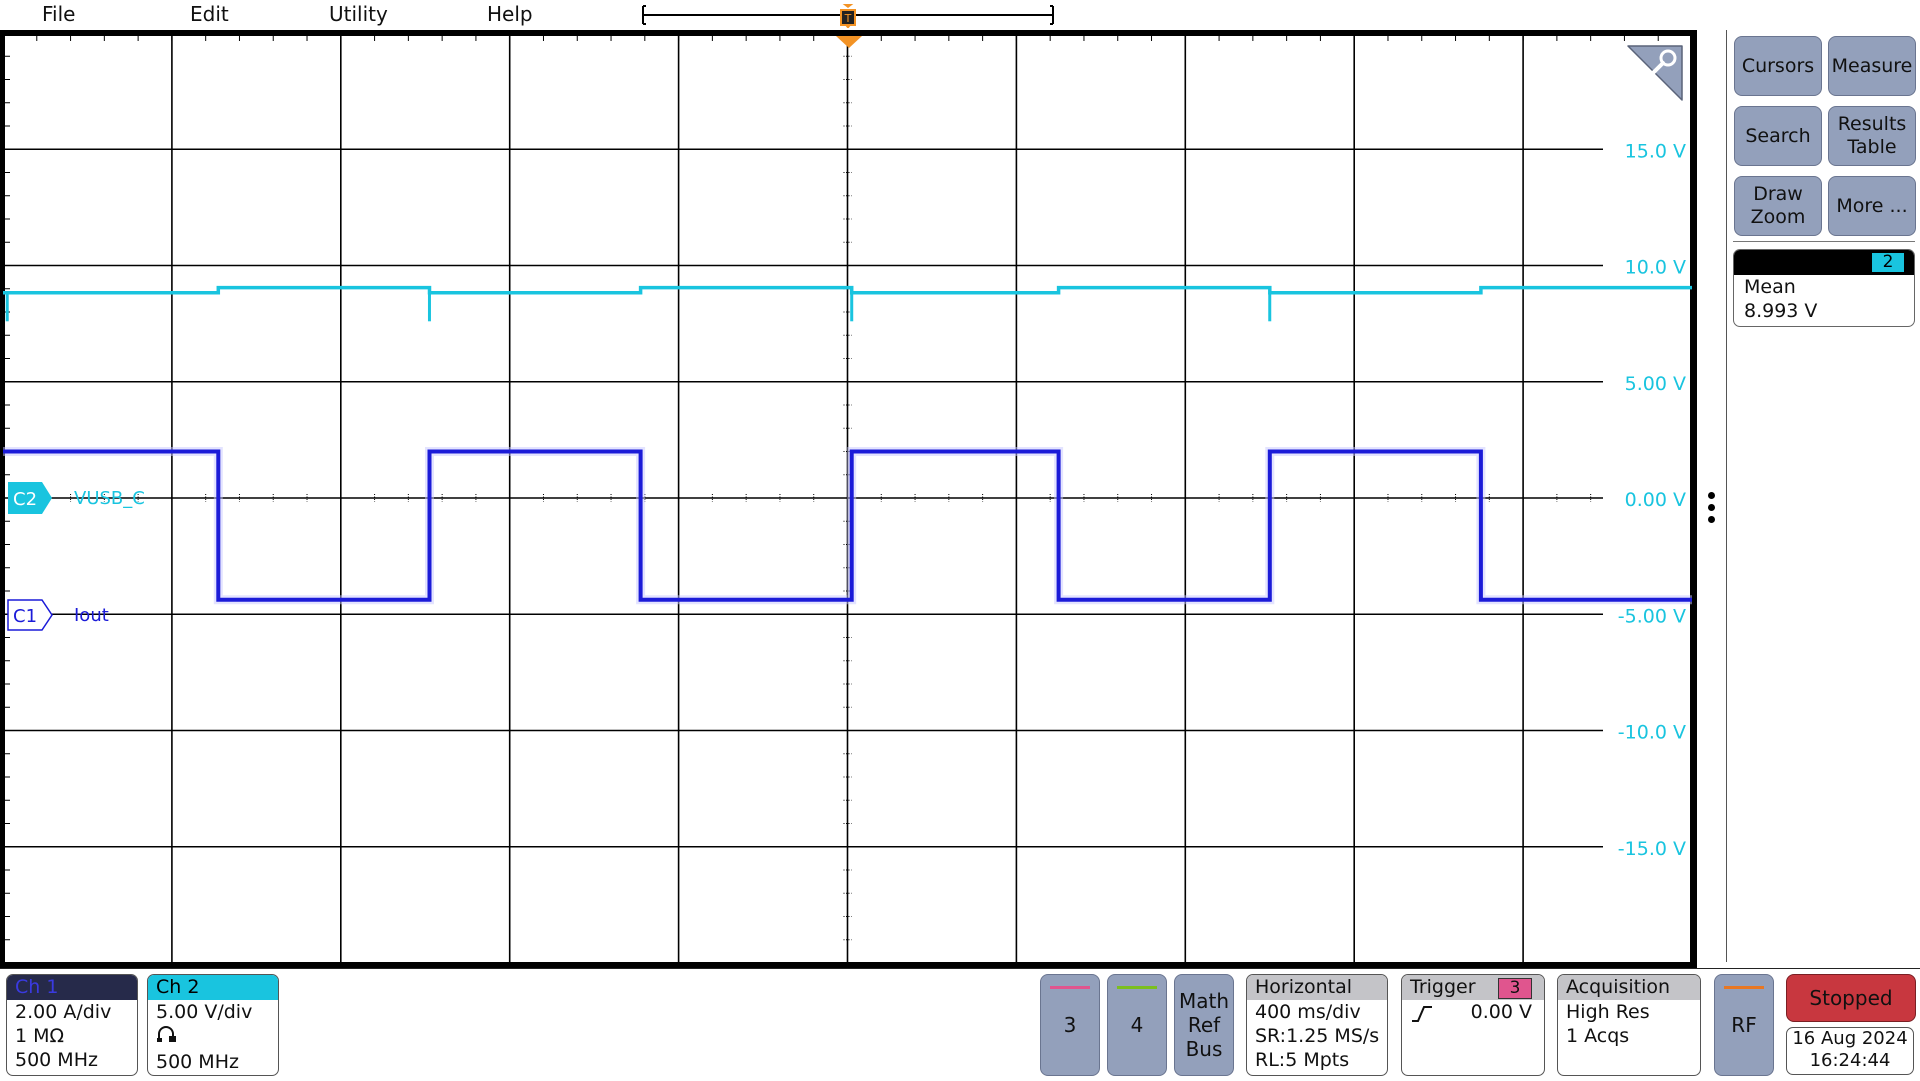 The image size is (1920, 1081). I want to click on cursors-button: Cursors, so click(1778, 66).